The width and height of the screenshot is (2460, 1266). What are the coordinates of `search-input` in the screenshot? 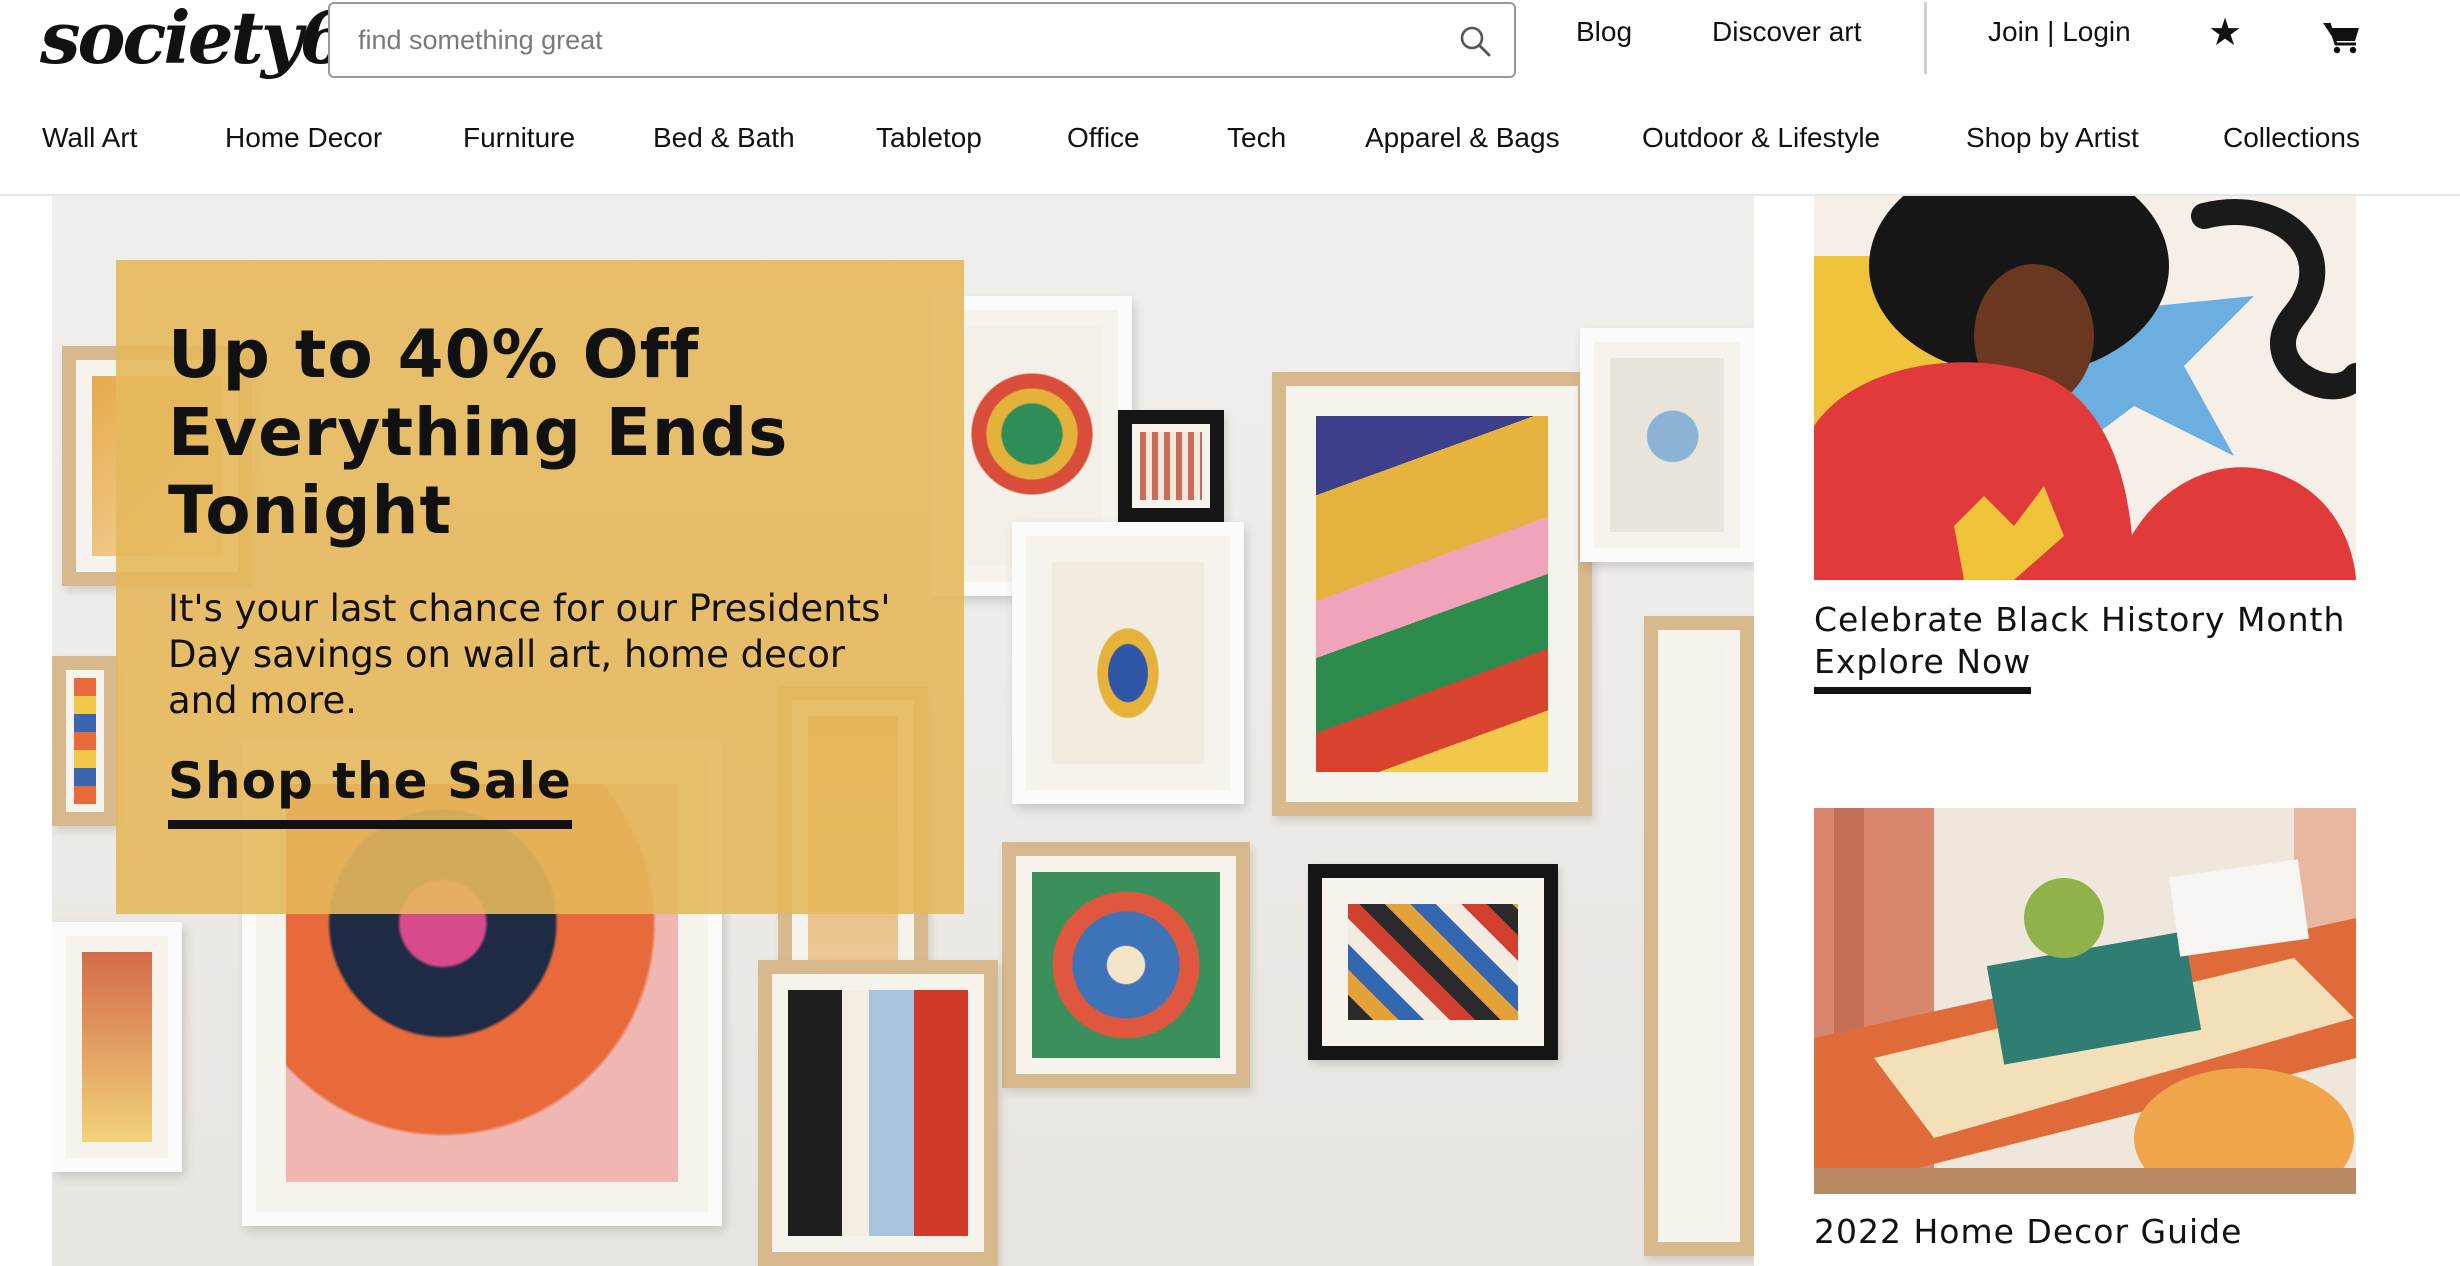 It's located at (883, 40).